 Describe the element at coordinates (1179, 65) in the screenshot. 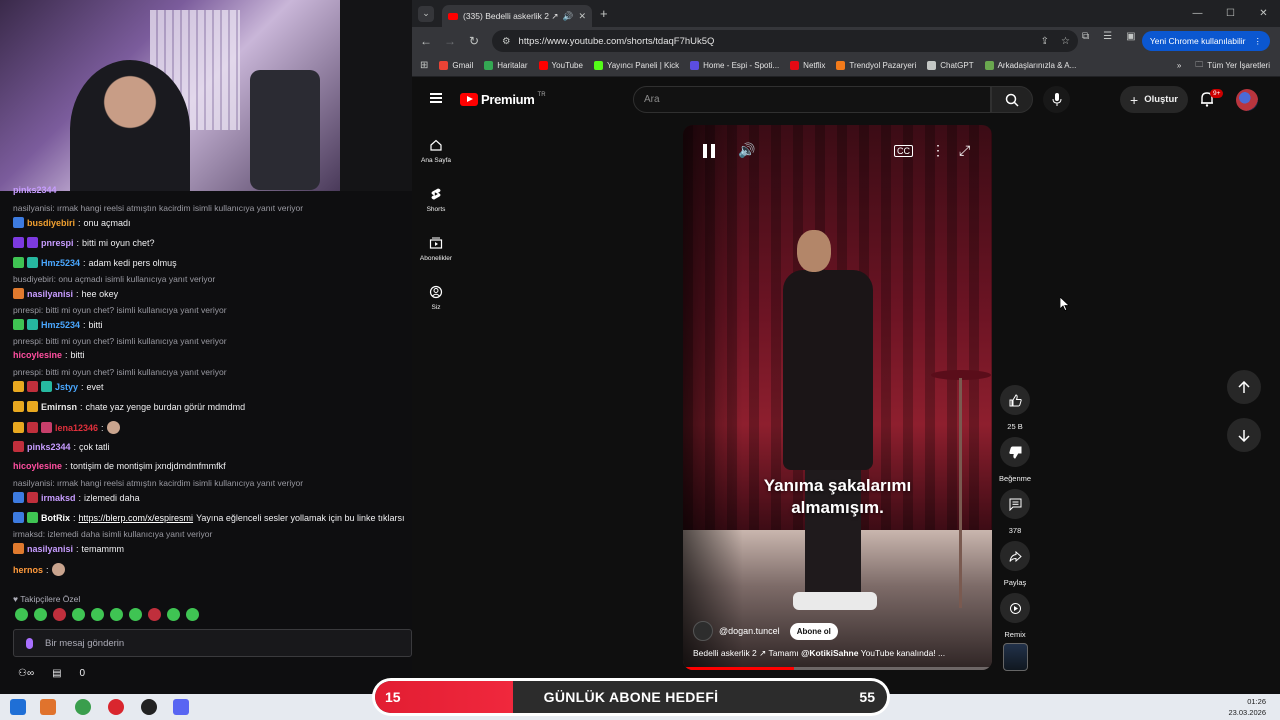

I see `more-bookmarks-icon: »` at that location.